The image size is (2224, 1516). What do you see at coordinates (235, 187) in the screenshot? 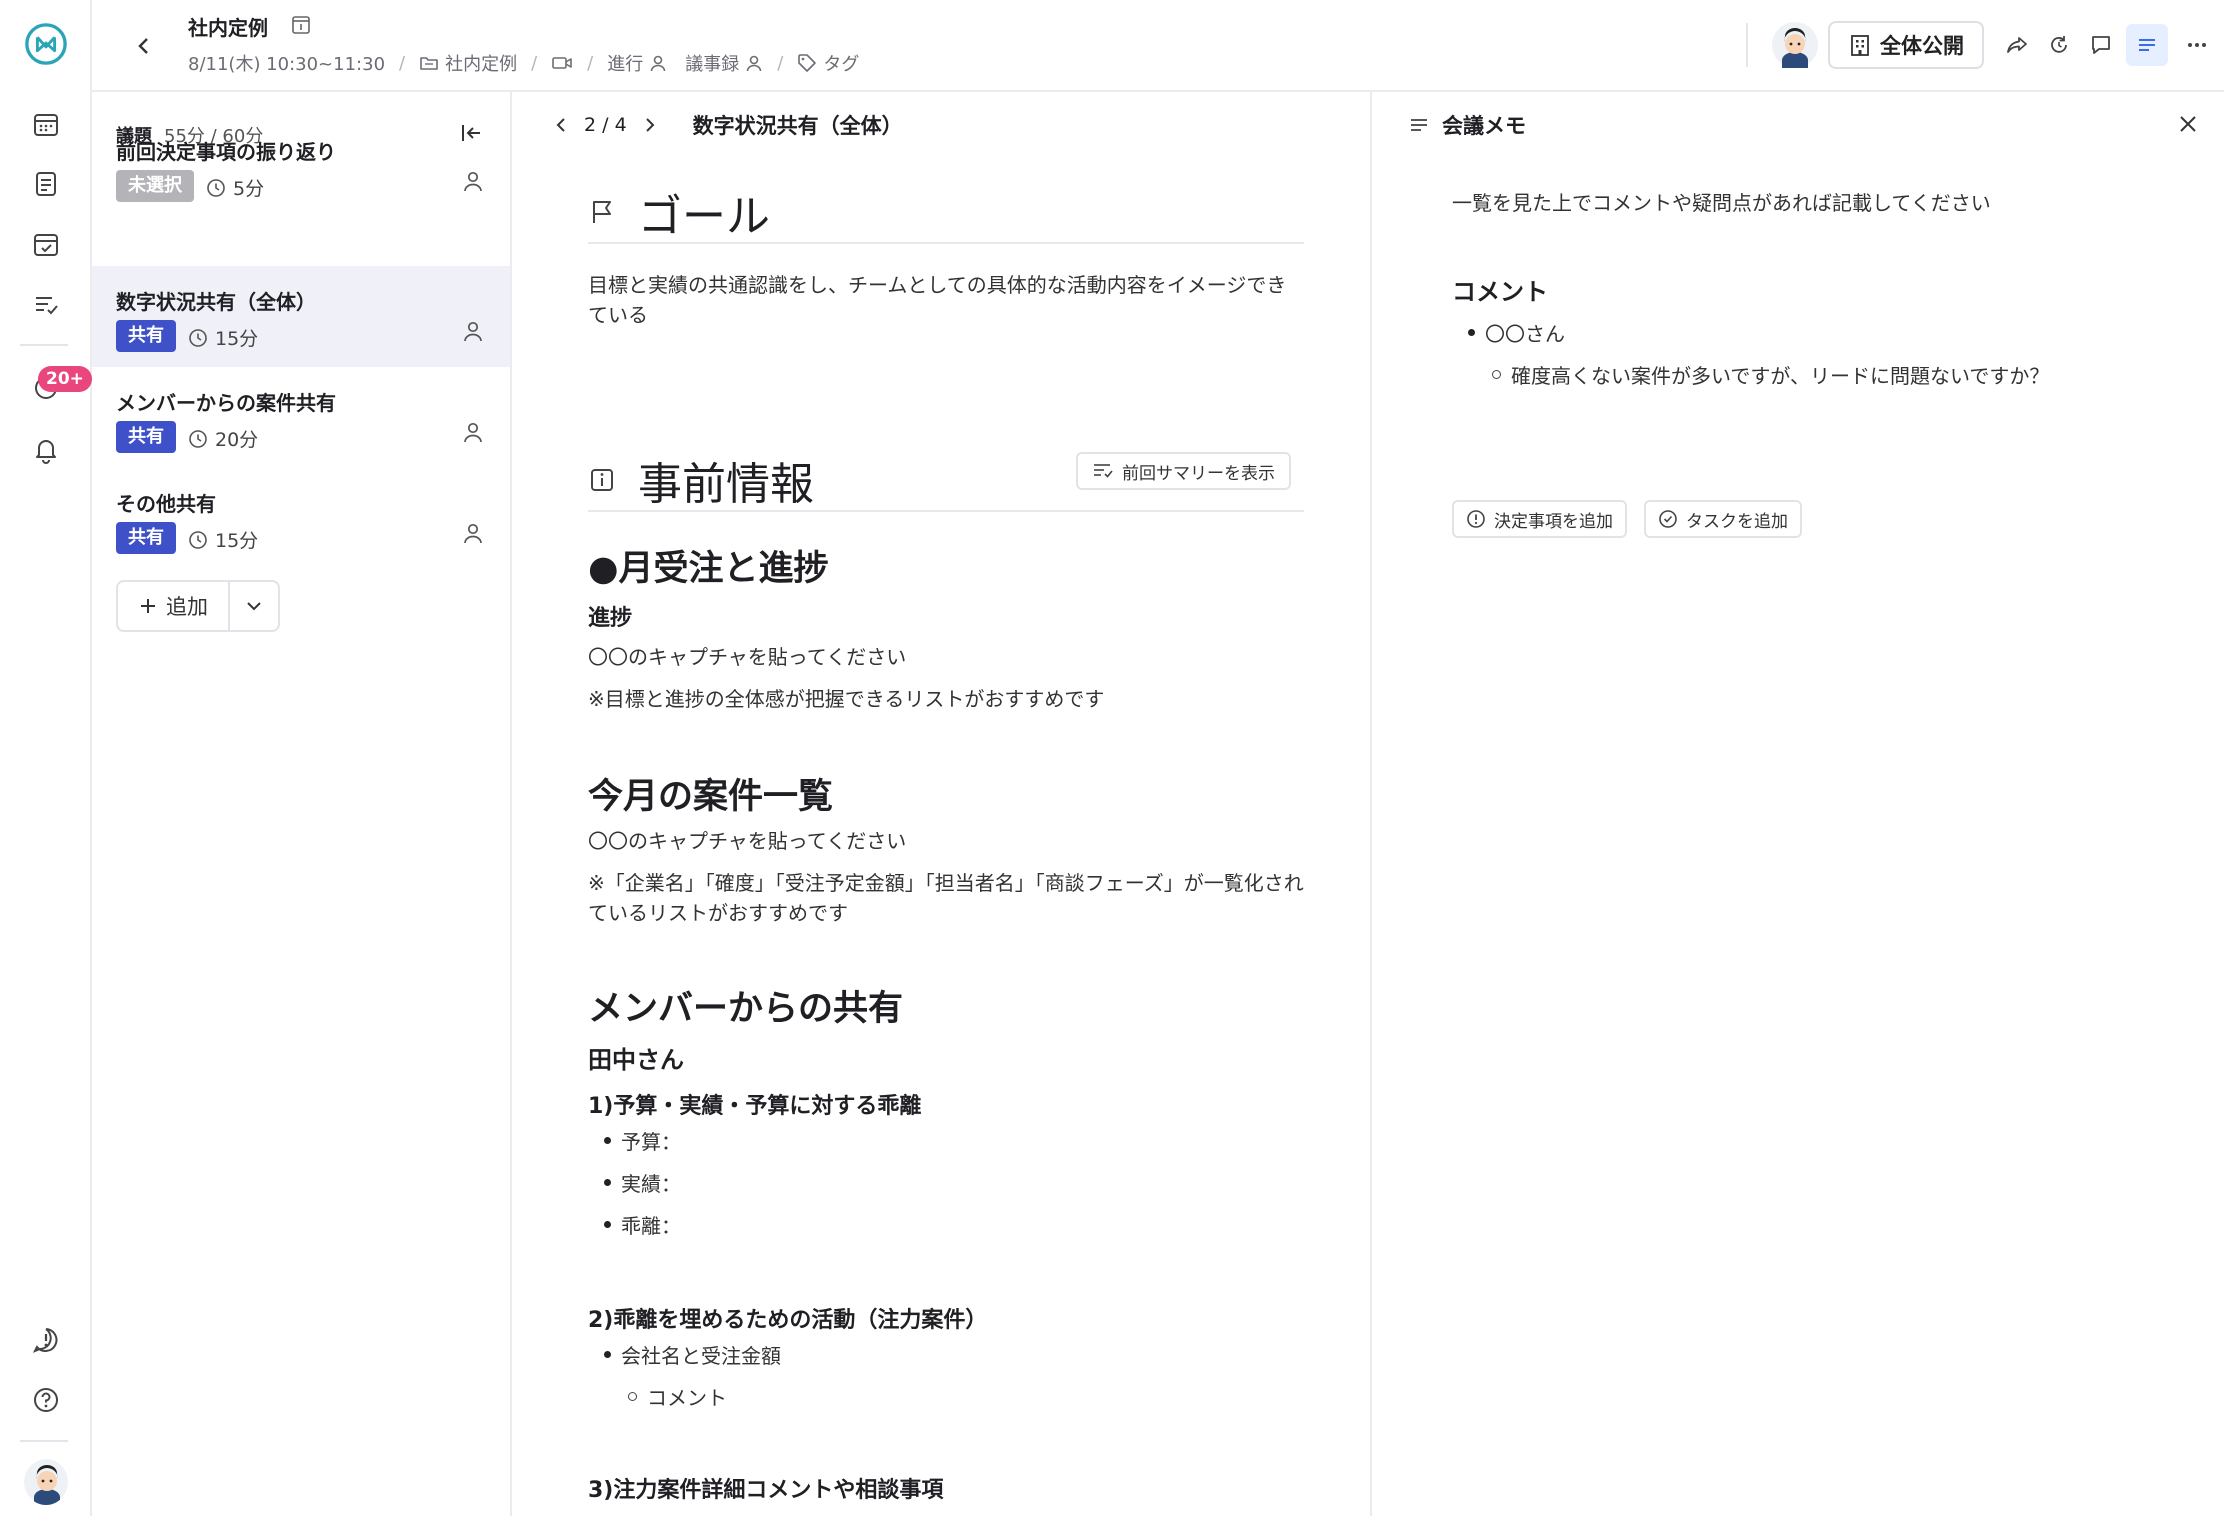
I see `agenda-item-duration: 5分` at bounding box center [235, 187].